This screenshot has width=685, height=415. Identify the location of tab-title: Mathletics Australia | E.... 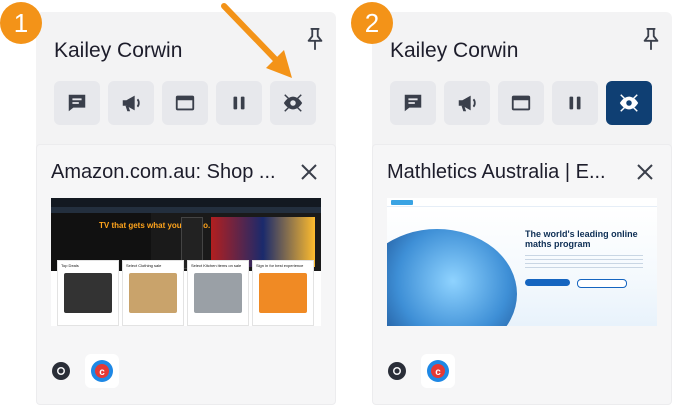
(496, 172).